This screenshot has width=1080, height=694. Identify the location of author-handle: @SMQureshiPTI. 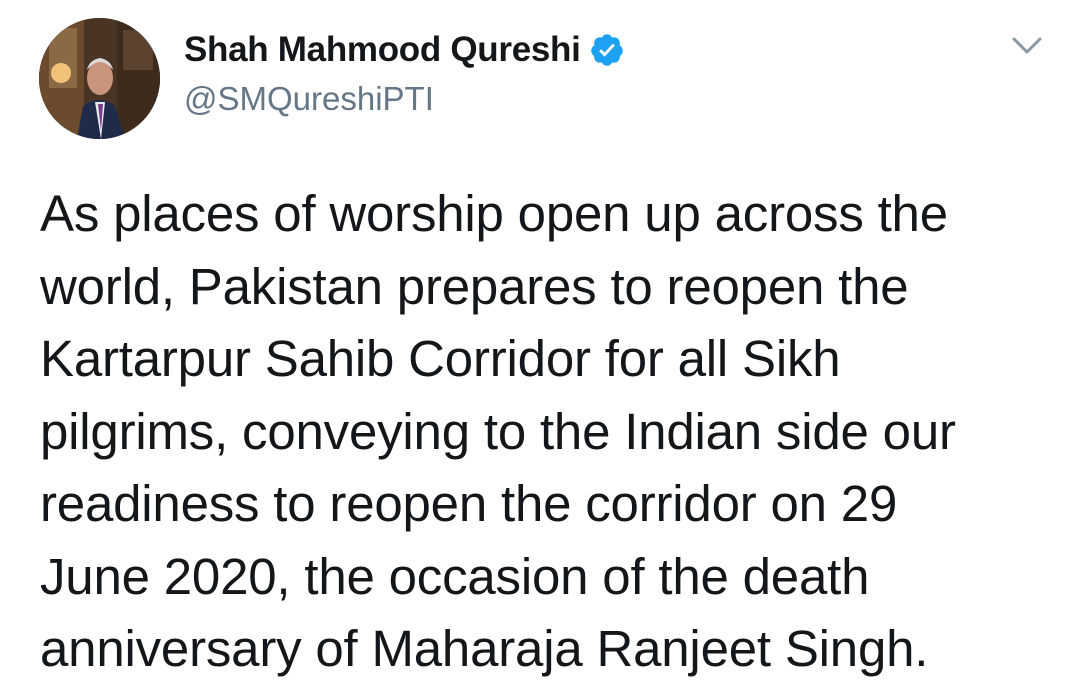
(309, 99).